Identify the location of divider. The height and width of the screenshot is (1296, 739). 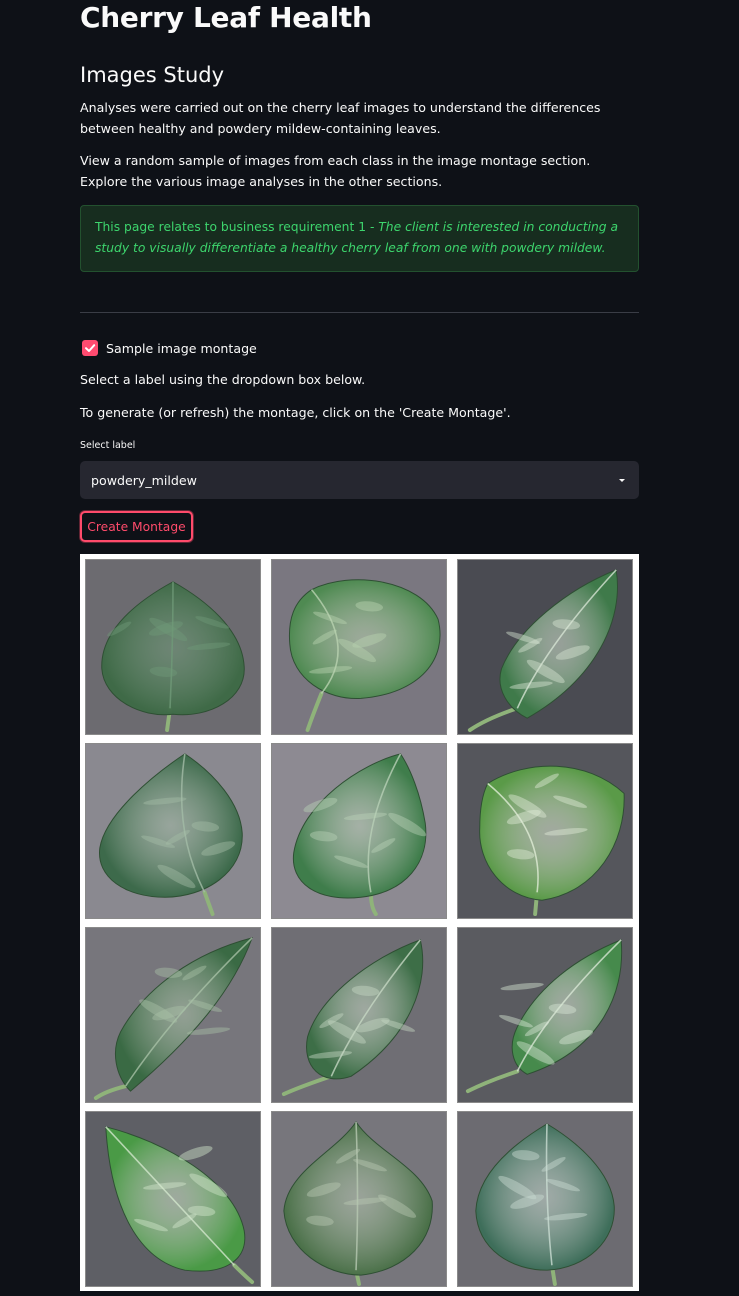
(359, 312).